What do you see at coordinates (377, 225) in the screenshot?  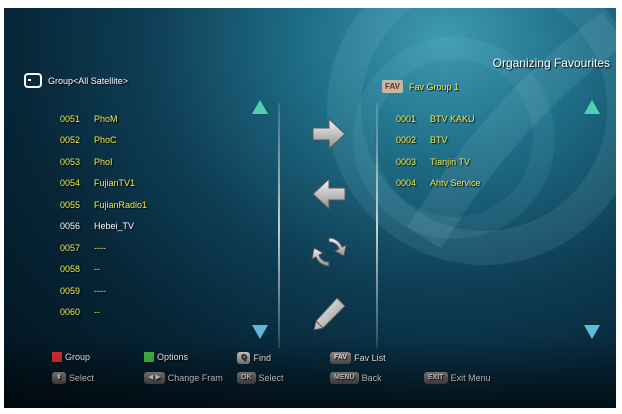 I see `right-divider` at bounding box center [377, 225].